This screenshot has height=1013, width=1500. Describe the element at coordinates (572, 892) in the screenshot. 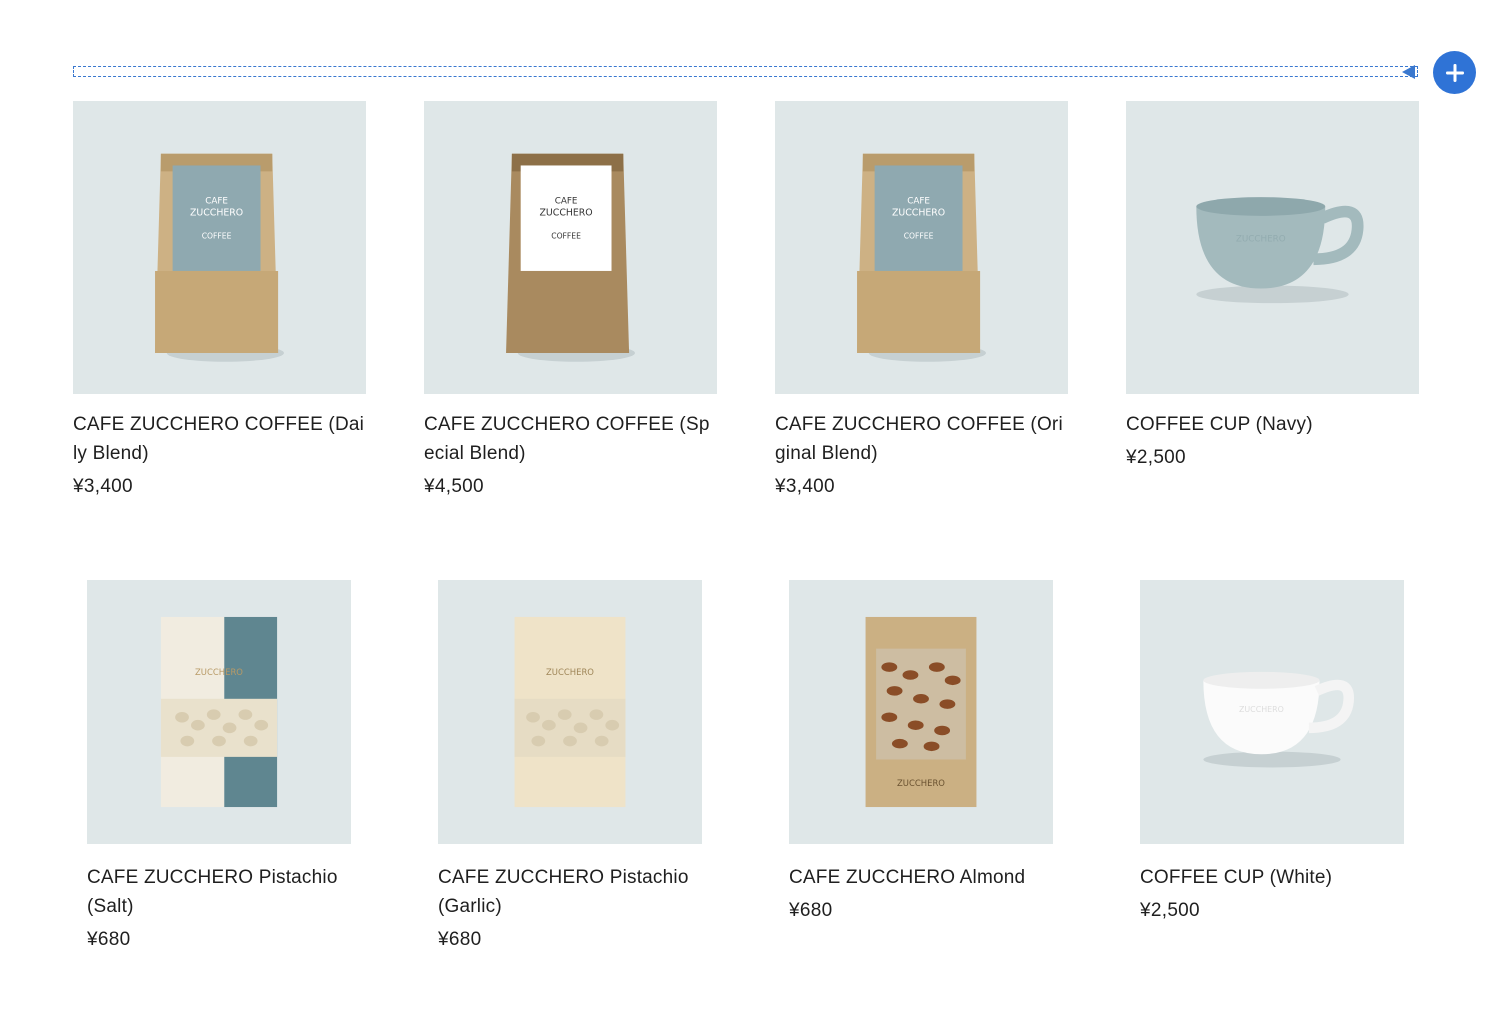

I see `product-name: CAFE ZUCCHERO Pistachio (Garlic)` at that location.